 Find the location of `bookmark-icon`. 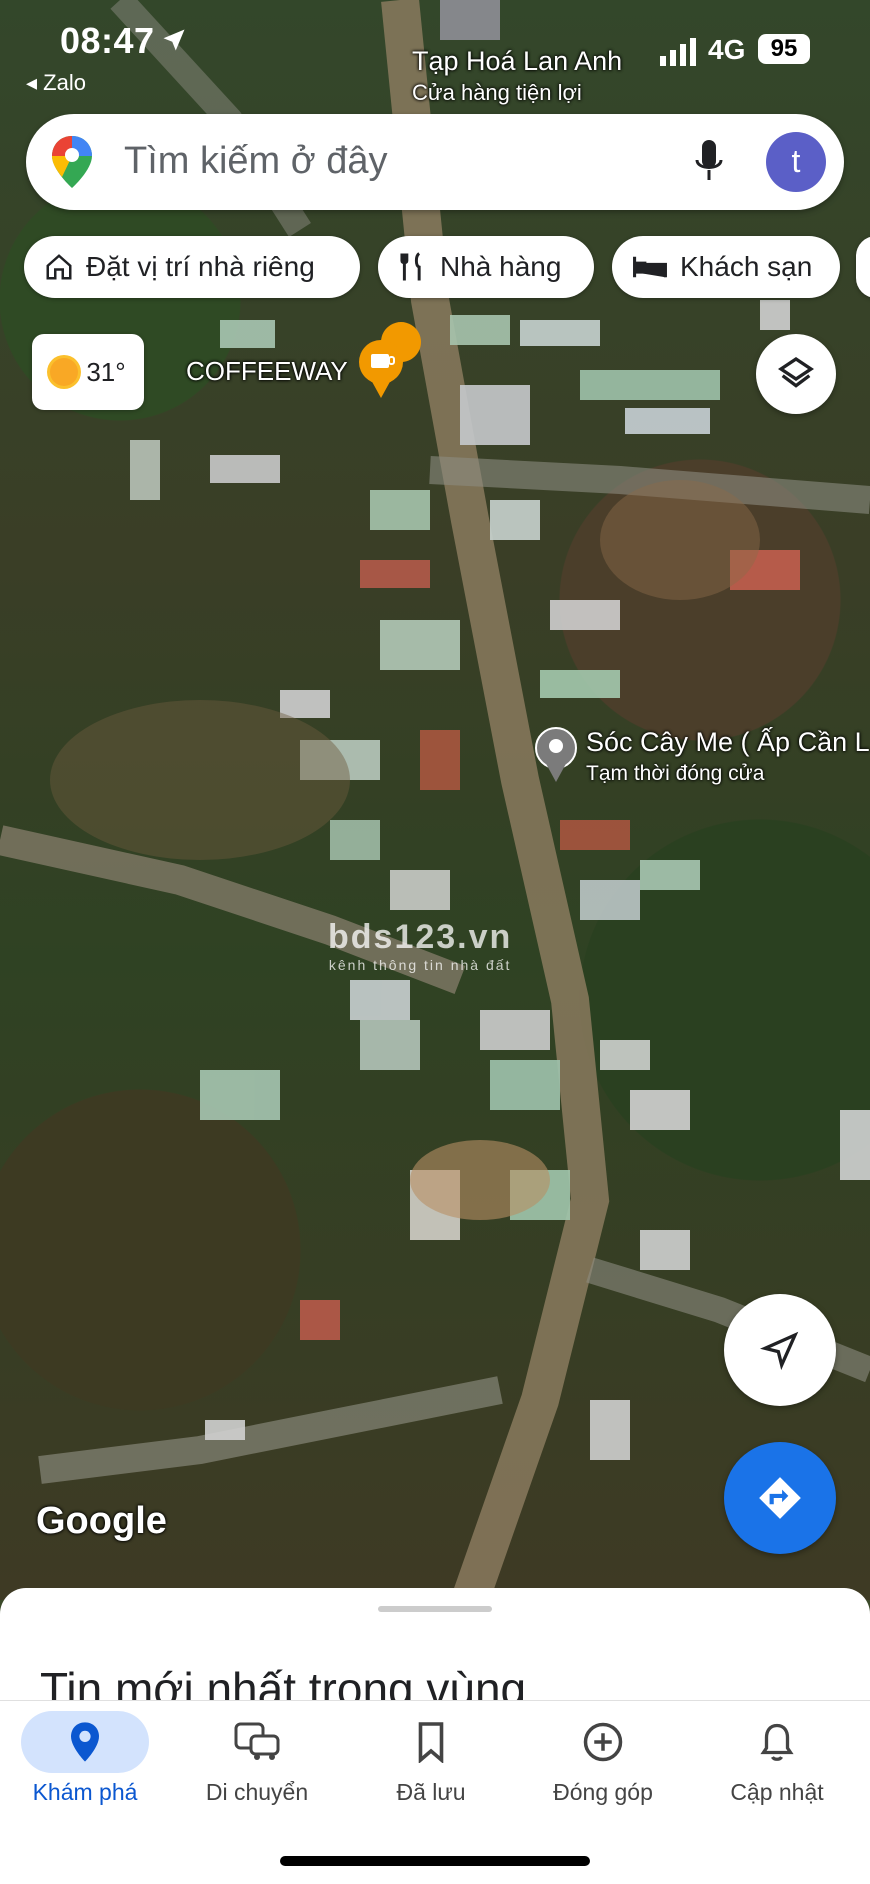

bookmark-icon is located at coordinates (431, 1742).